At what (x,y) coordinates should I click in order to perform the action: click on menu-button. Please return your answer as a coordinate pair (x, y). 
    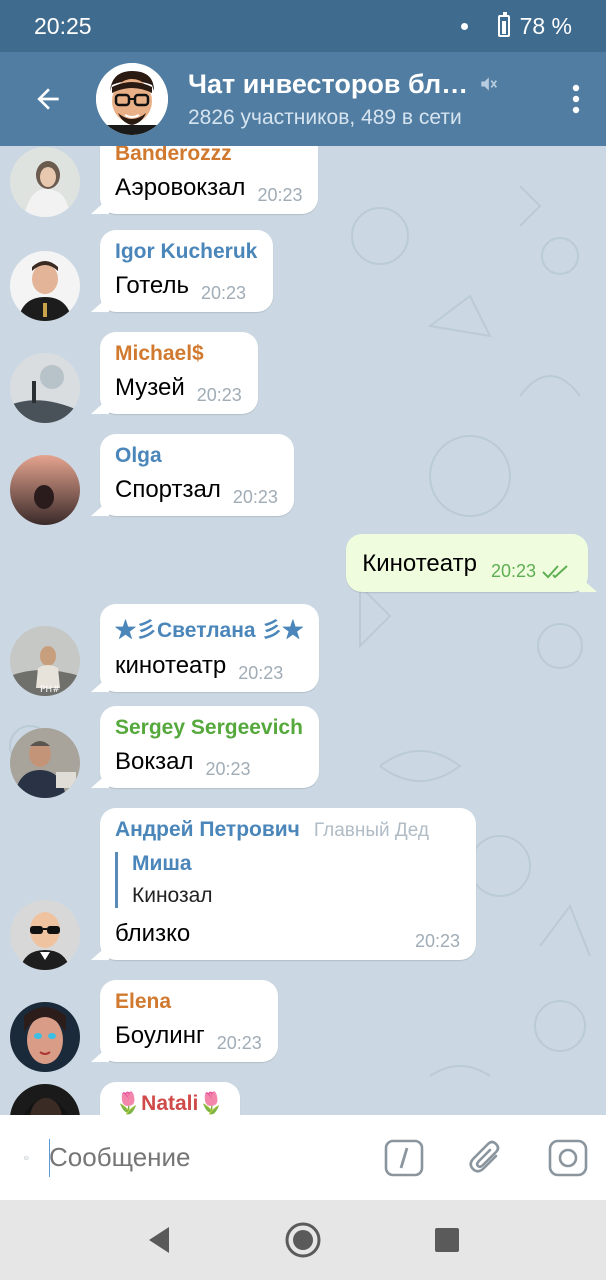
    Looking at the image, I should click on (576, 99).